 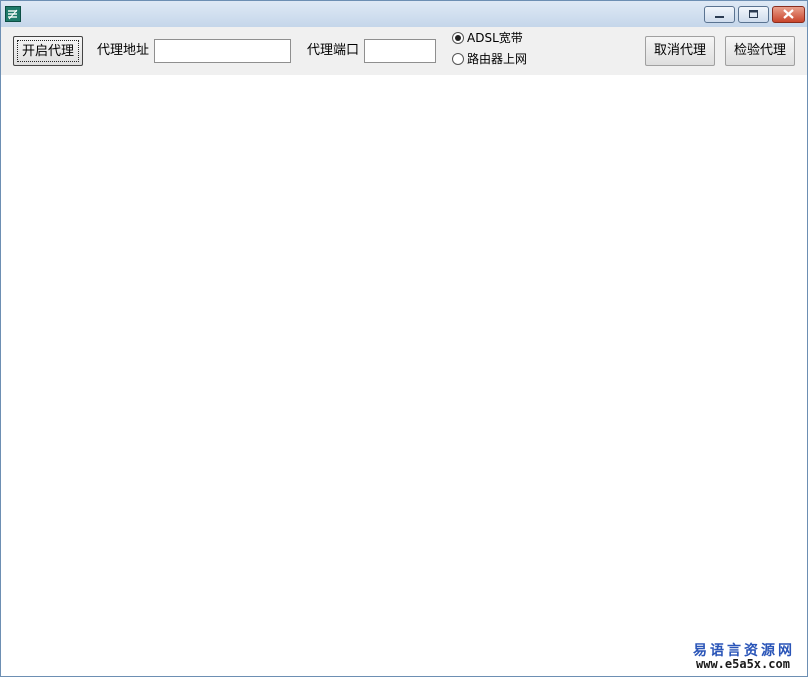 I want to click on title-bar, so click(x=404, y=14).